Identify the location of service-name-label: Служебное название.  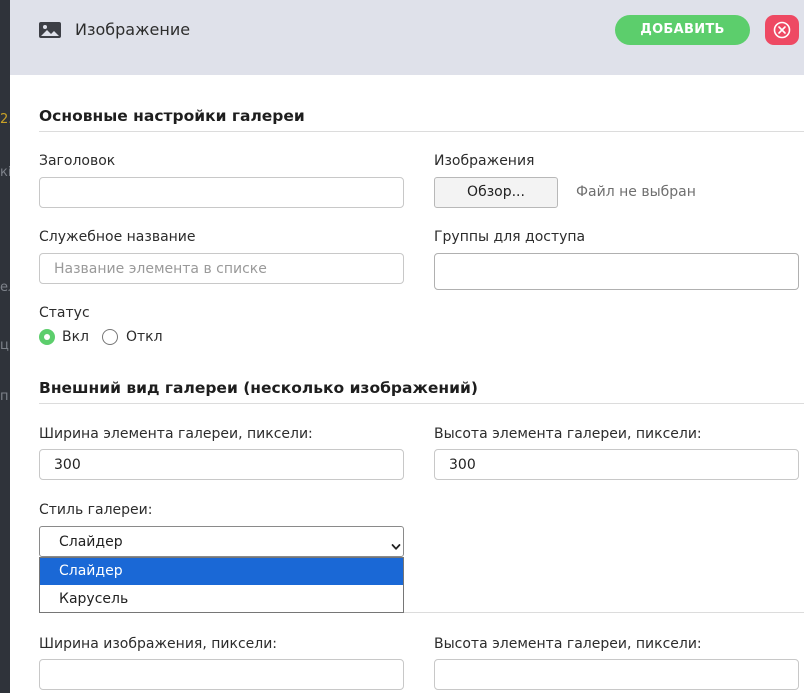
(117, 237).